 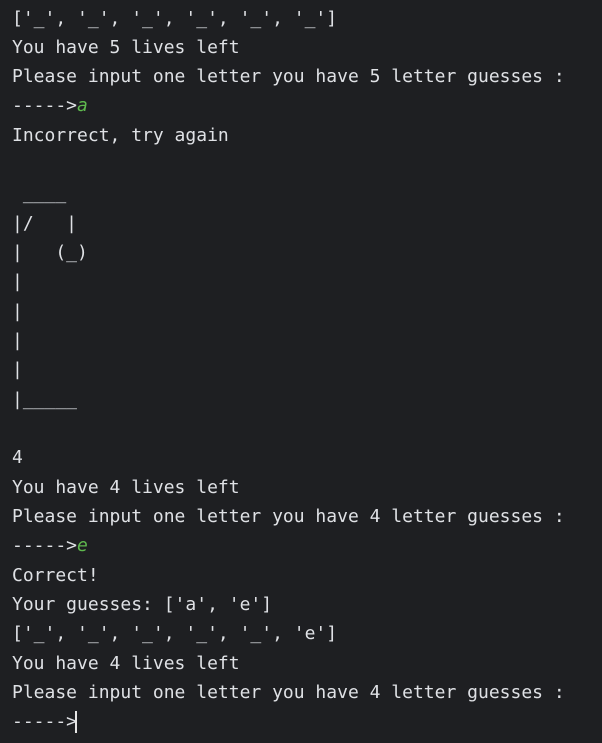 I want to click on console-user-input: e, so click(x=82, y=545).